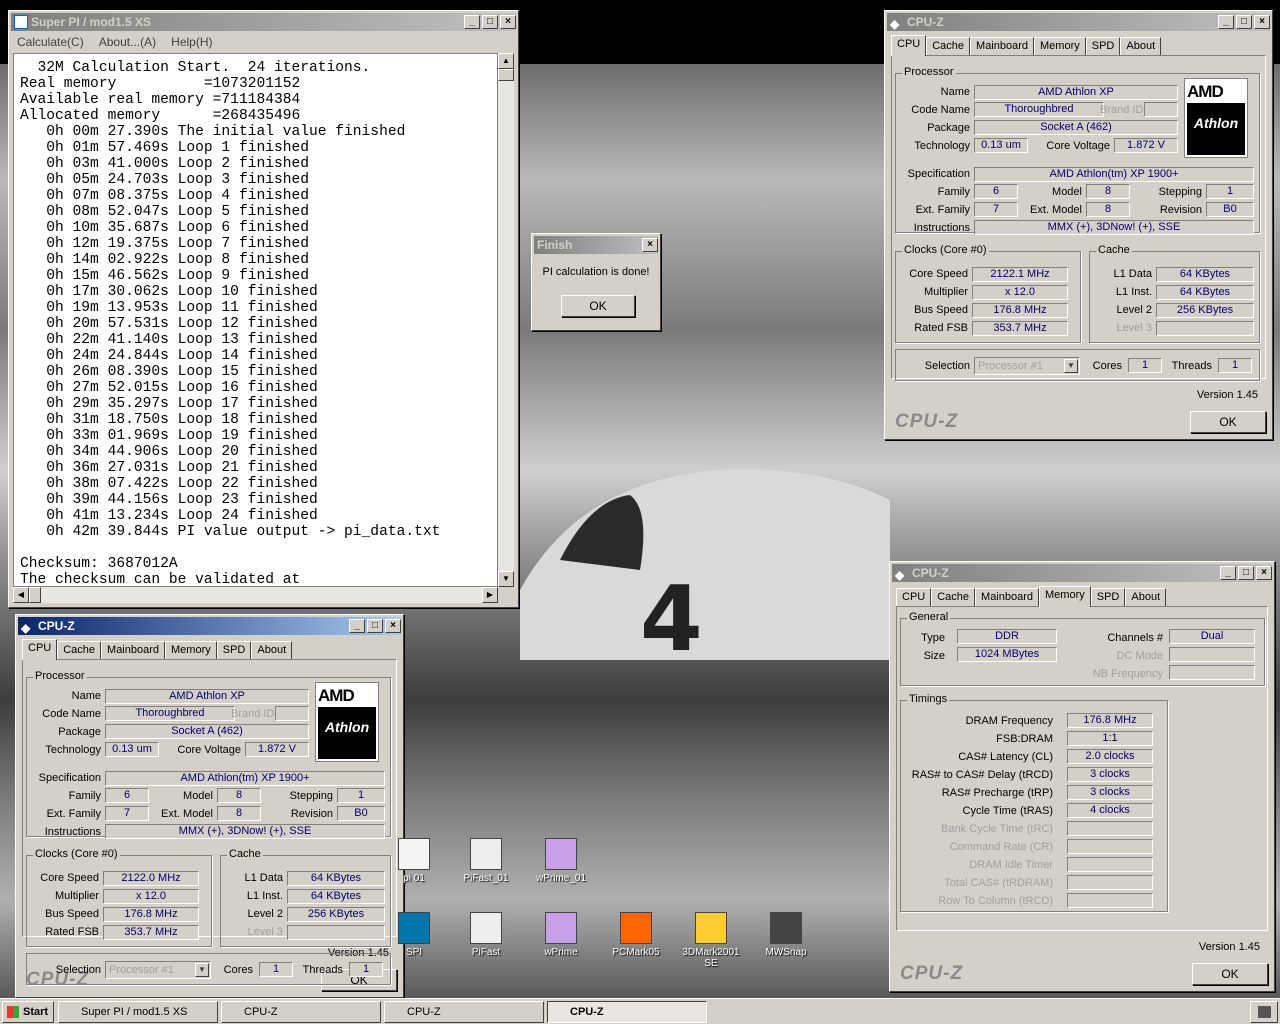 The width and height of the screenshot is (1280, 1024). What do you see at coordinates (21, 595) in the screenshot?
I see `scroll-left-arrow: ◀` at bounding box center [21, 595].